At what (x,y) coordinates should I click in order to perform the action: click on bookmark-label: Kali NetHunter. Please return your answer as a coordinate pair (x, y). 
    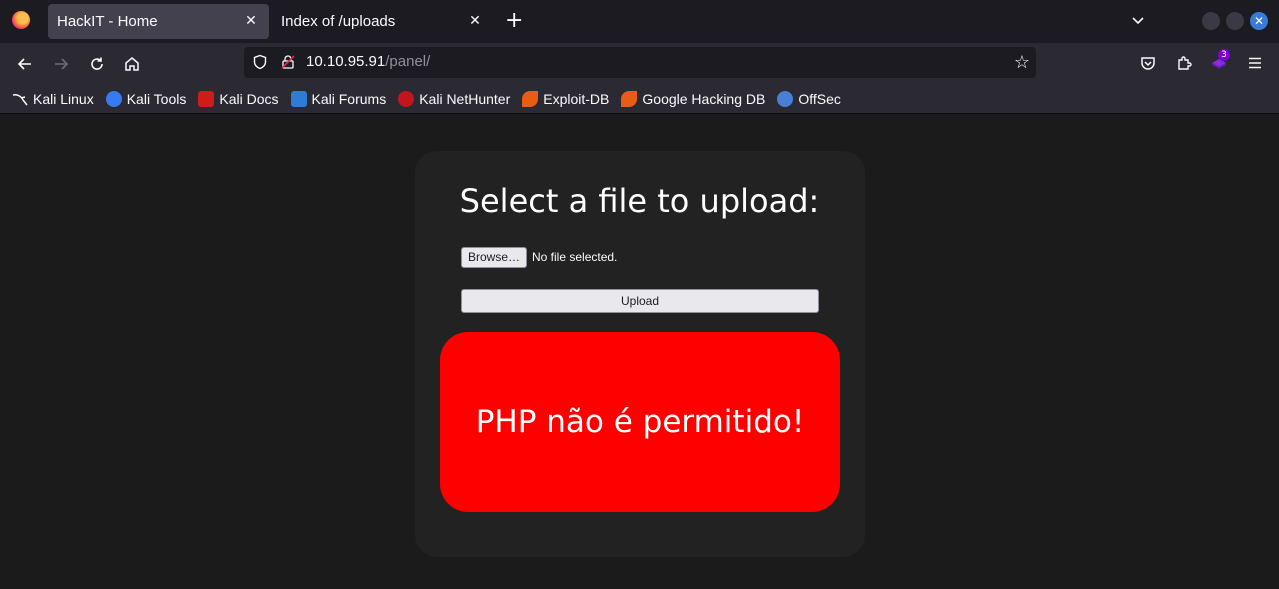
    Looking at the image, I should click on (465, 99).